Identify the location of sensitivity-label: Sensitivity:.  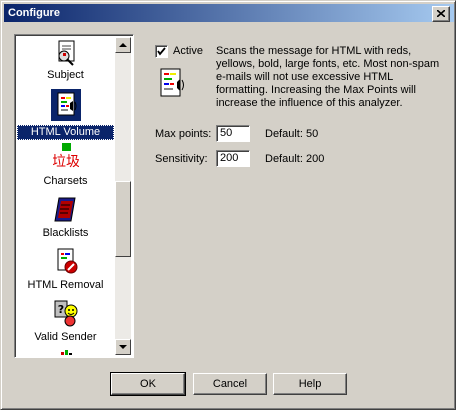
(181, 159).